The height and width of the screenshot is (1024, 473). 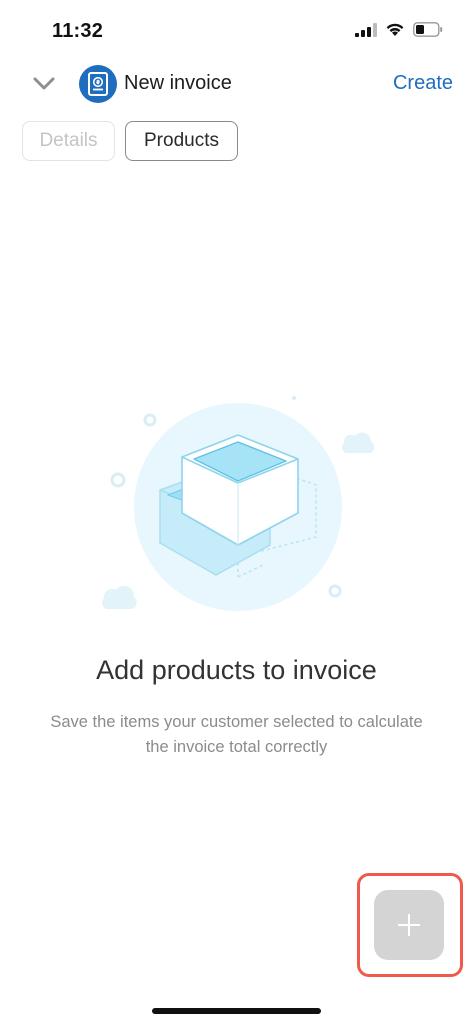 I want to click on plus-icon, so click(x=409, y=925).